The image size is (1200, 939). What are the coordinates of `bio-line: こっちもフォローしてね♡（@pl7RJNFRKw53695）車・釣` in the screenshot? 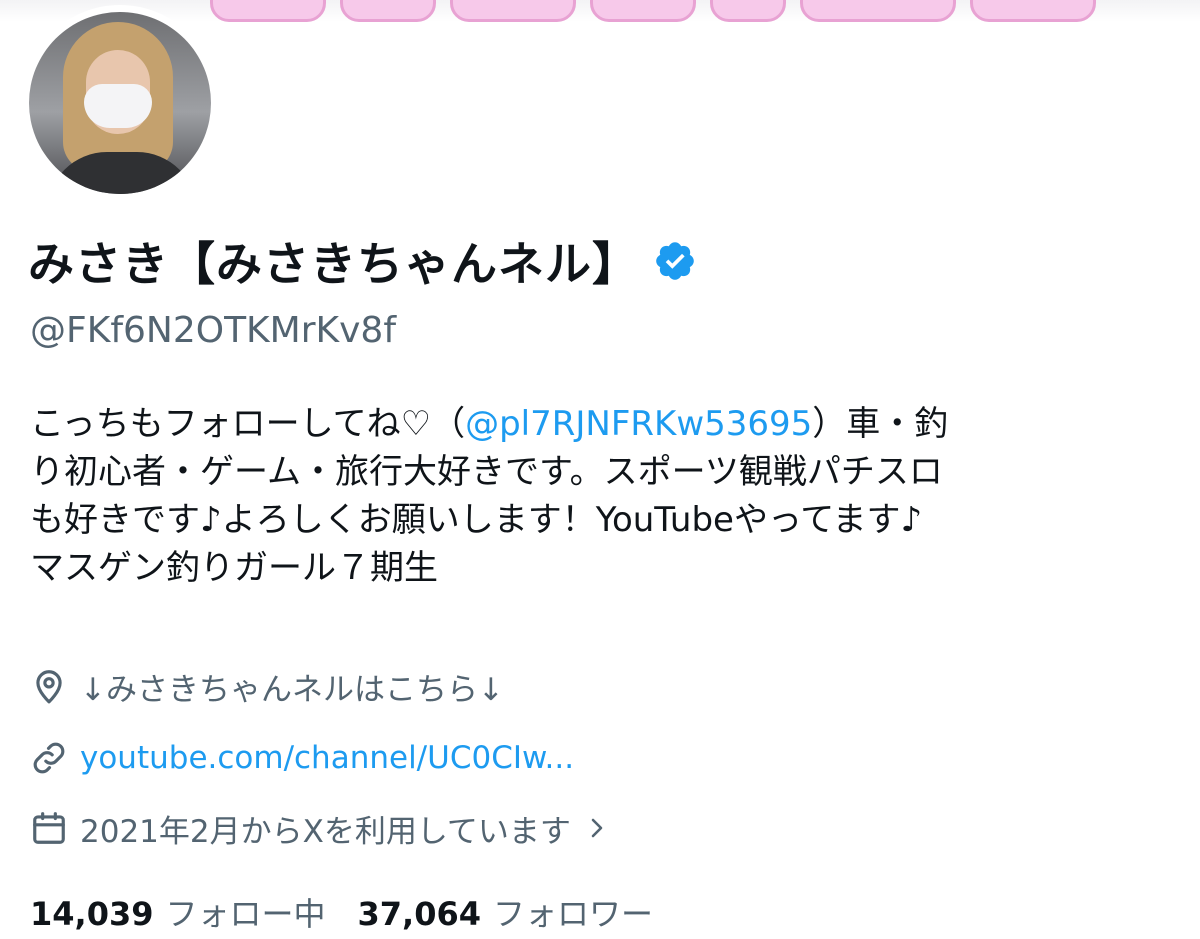 It's located at (605, 424).